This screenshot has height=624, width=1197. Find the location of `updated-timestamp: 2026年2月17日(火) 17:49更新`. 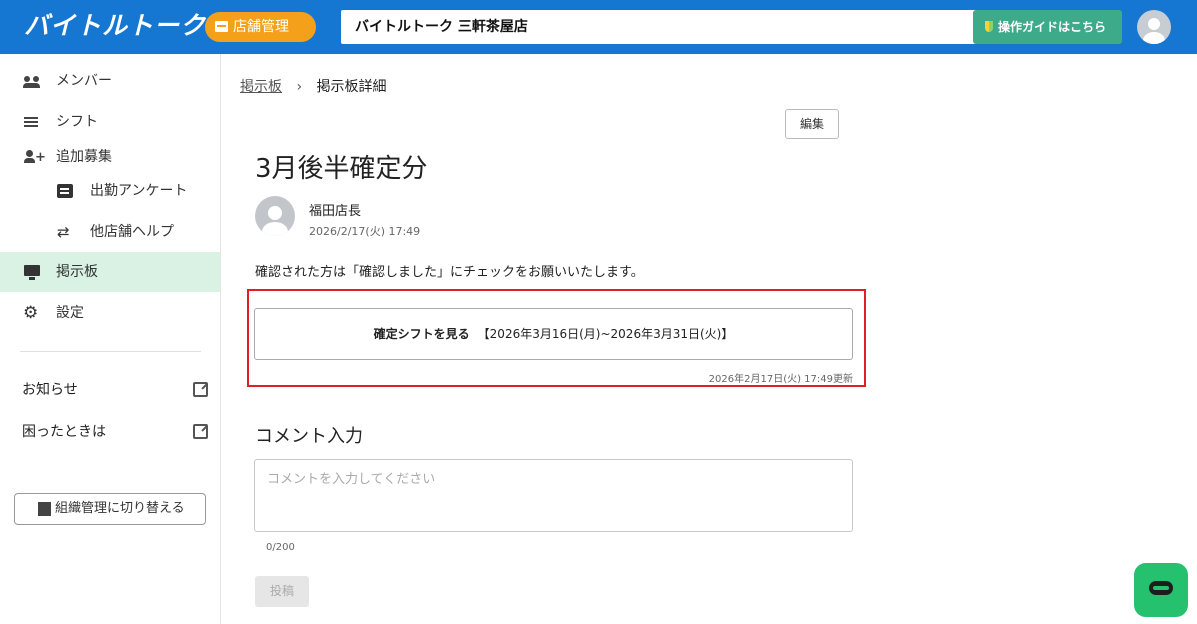

updated-timestamp: 2026年2月17日(火) 17:49更新 is located at coordinates (780, 379).